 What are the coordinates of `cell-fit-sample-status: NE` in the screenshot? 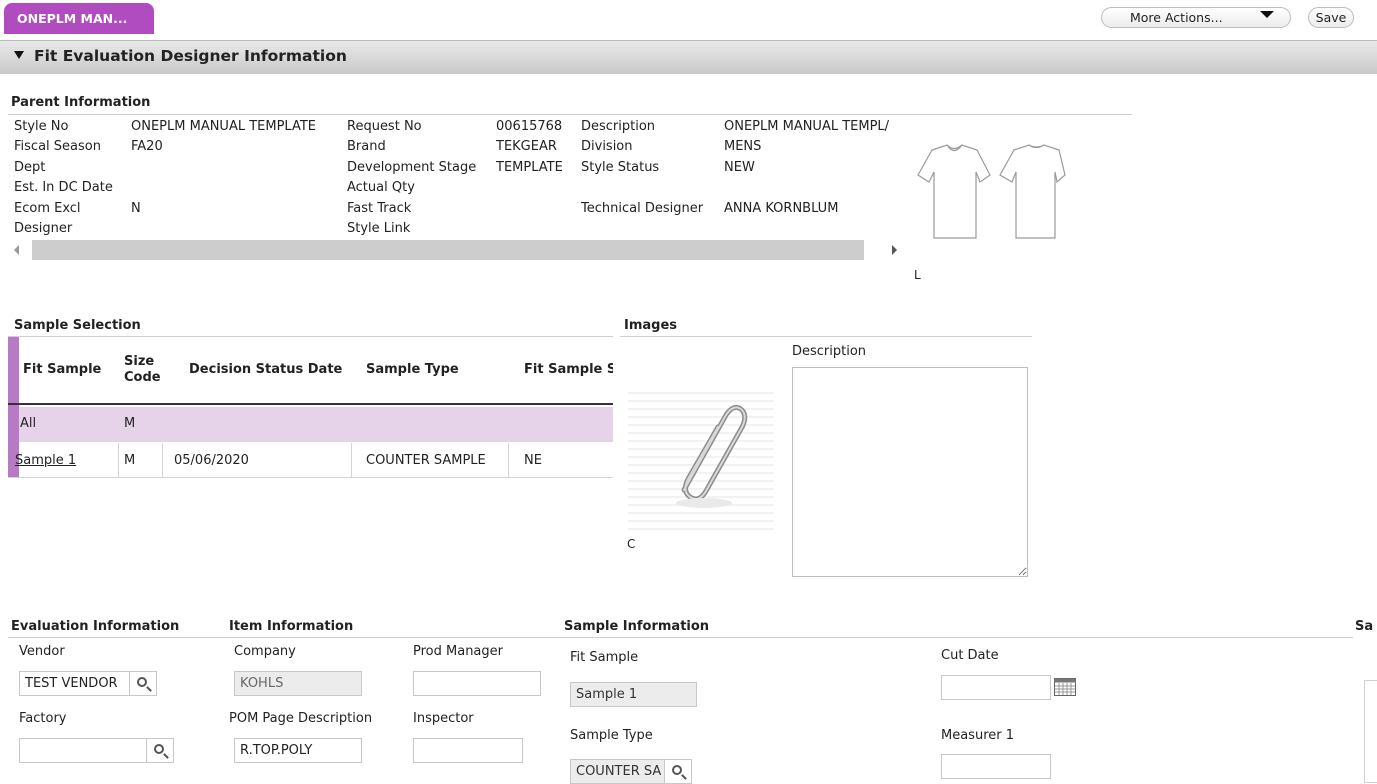 It's located at (533, 460).